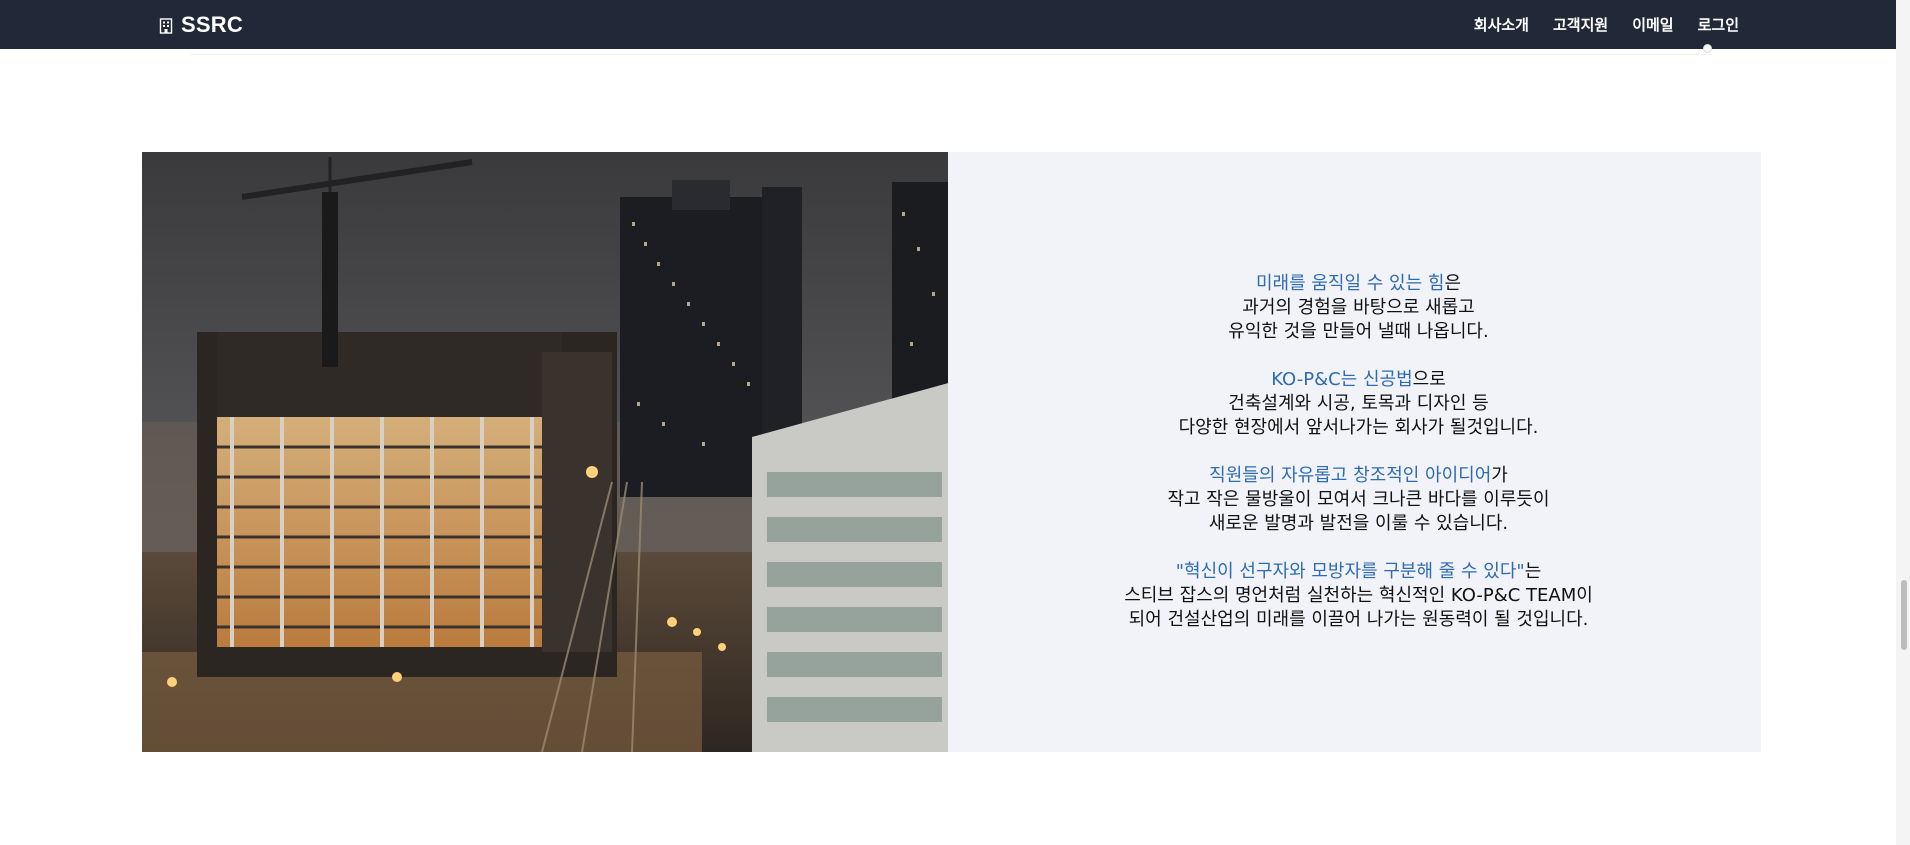 This screenshot has width=1910, height=845. I want to click on vision-highlight-1: 미래를 움직일 수 있는 힘, so click(1350, 283).